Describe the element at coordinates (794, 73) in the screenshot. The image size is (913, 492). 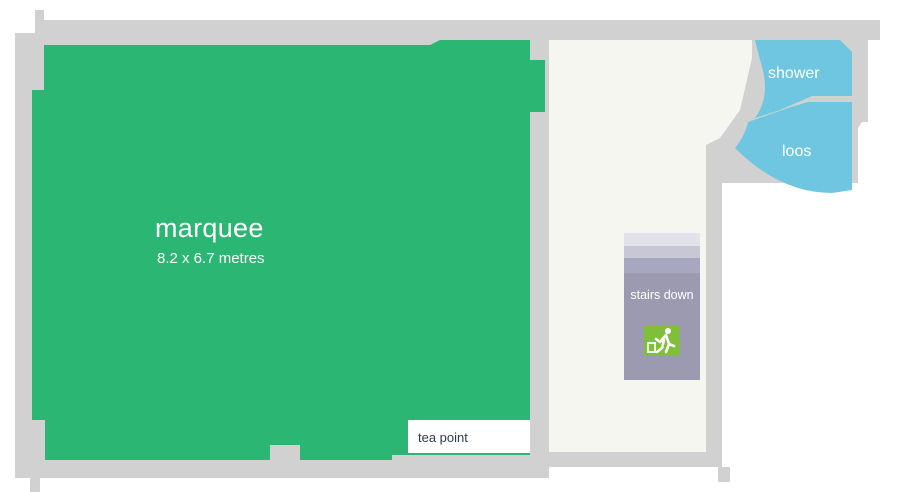
I see `shower-label: shower` at that location.